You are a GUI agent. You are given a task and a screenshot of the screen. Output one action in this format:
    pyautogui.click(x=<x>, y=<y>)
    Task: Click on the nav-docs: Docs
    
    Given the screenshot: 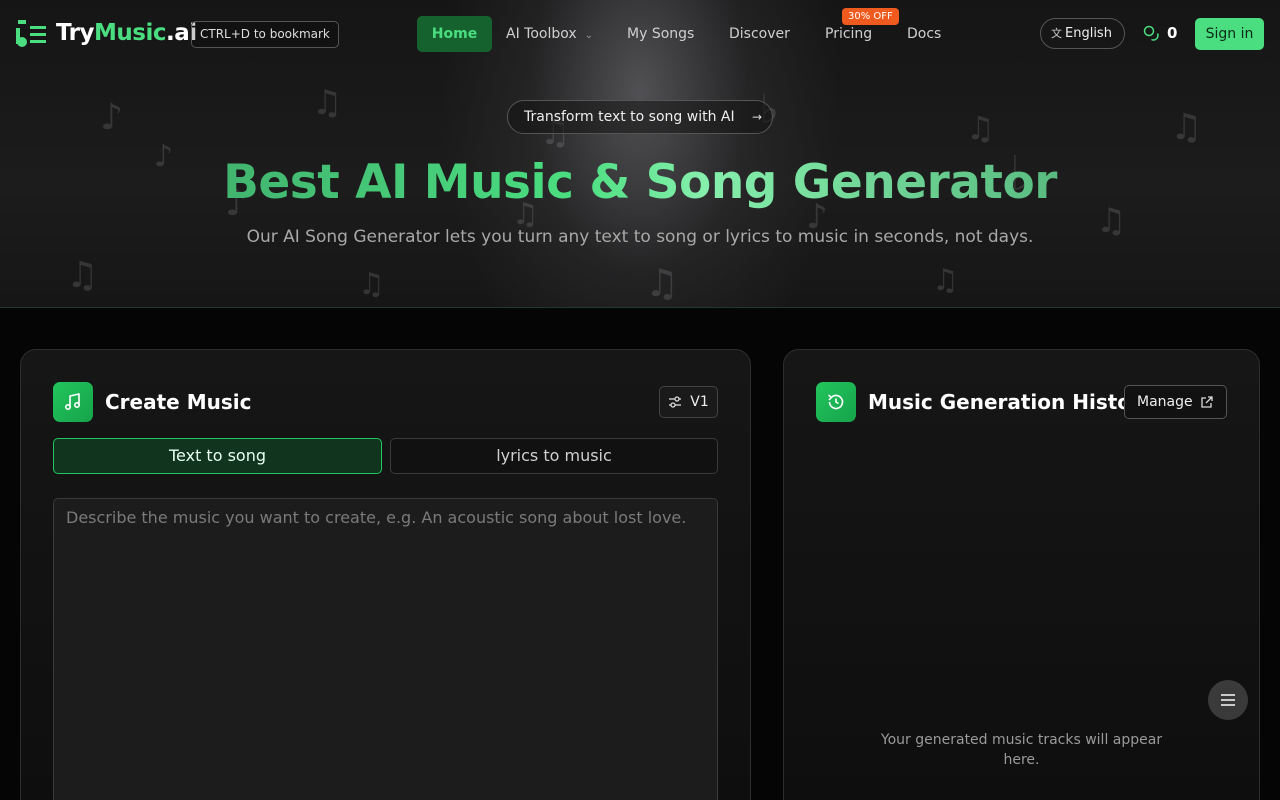 What is the action you would take?
    pyautogui.click(x=924, y=34)
    